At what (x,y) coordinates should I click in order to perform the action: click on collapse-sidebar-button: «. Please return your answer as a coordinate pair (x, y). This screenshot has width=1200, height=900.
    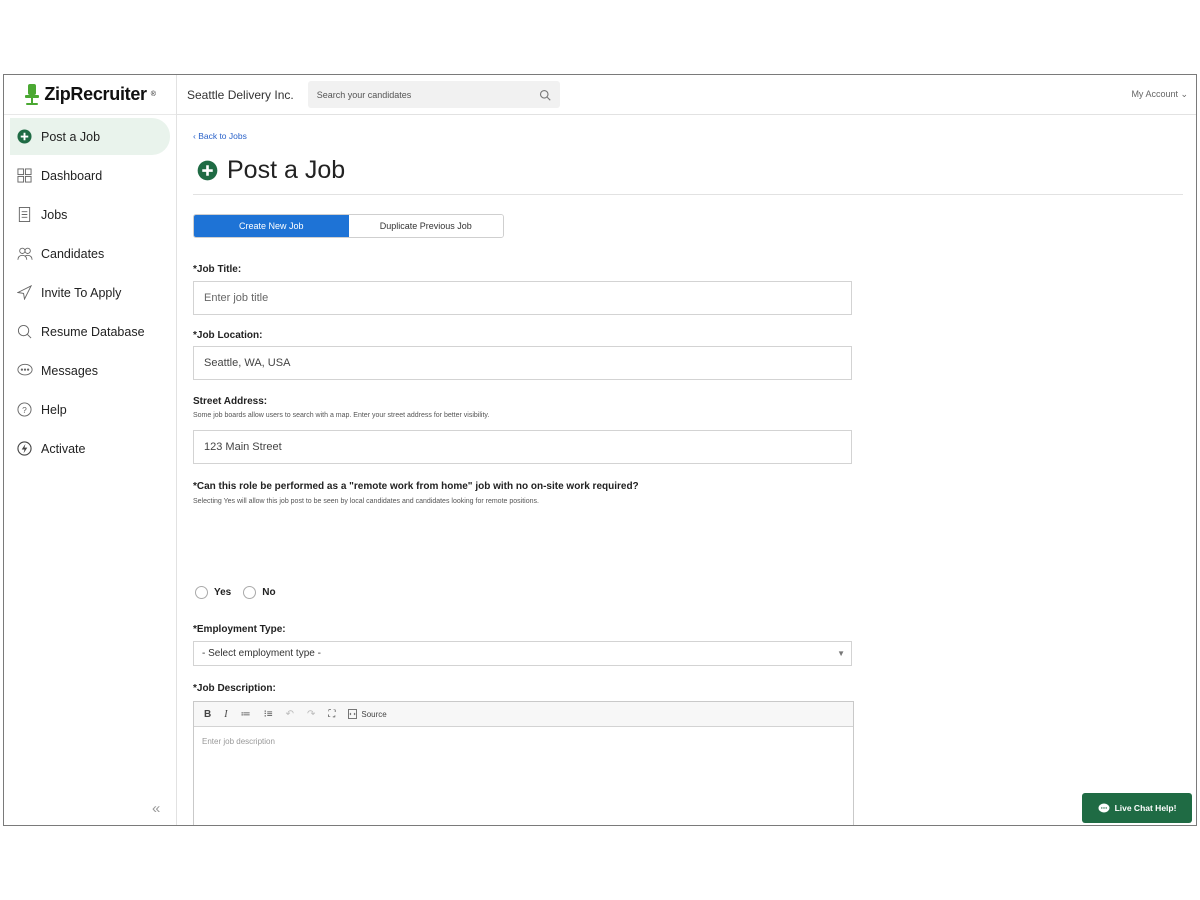
    Looking at the image, I should click on (156, 808).